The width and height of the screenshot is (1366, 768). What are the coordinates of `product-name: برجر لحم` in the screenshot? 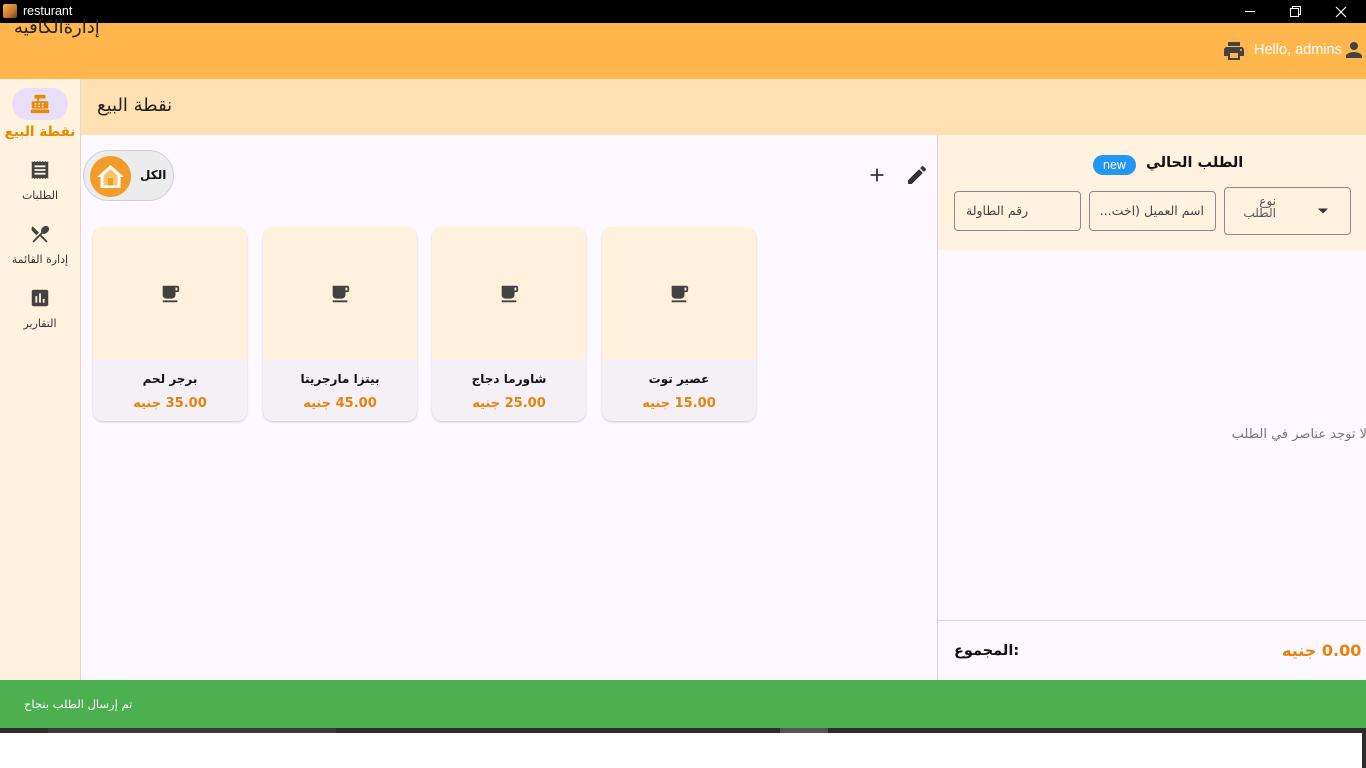 It's located at (170, 379).